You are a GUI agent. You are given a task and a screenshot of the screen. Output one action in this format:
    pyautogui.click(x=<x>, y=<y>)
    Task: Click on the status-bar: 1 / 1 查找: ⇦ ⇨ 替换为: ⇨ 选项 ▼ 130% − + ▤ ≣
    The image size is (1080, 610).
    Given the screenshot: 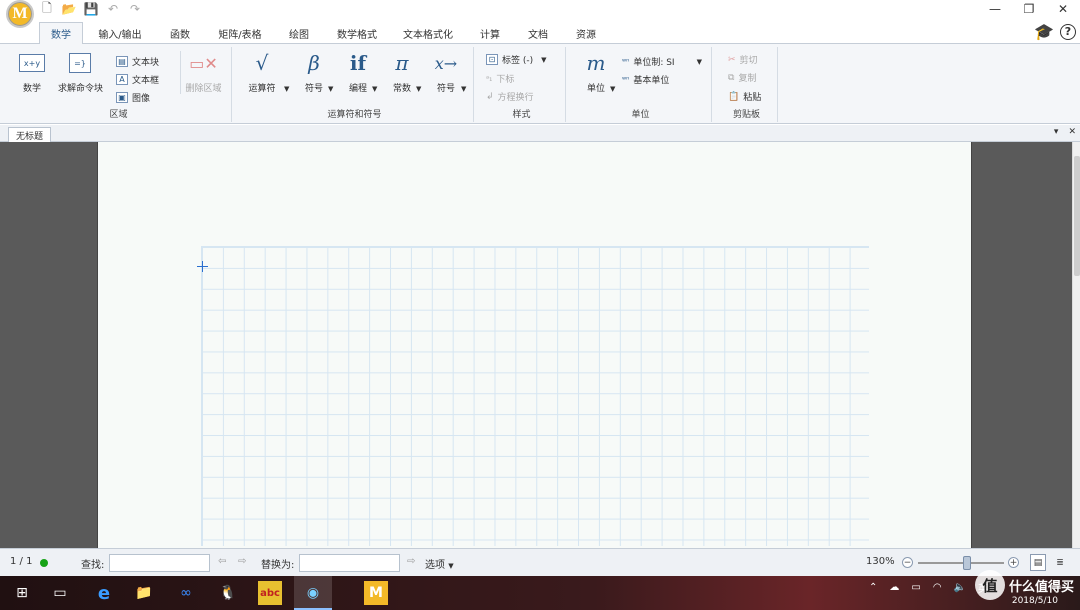 What is the action you would take?
    pyautogui.click(x=540, y=562)
    